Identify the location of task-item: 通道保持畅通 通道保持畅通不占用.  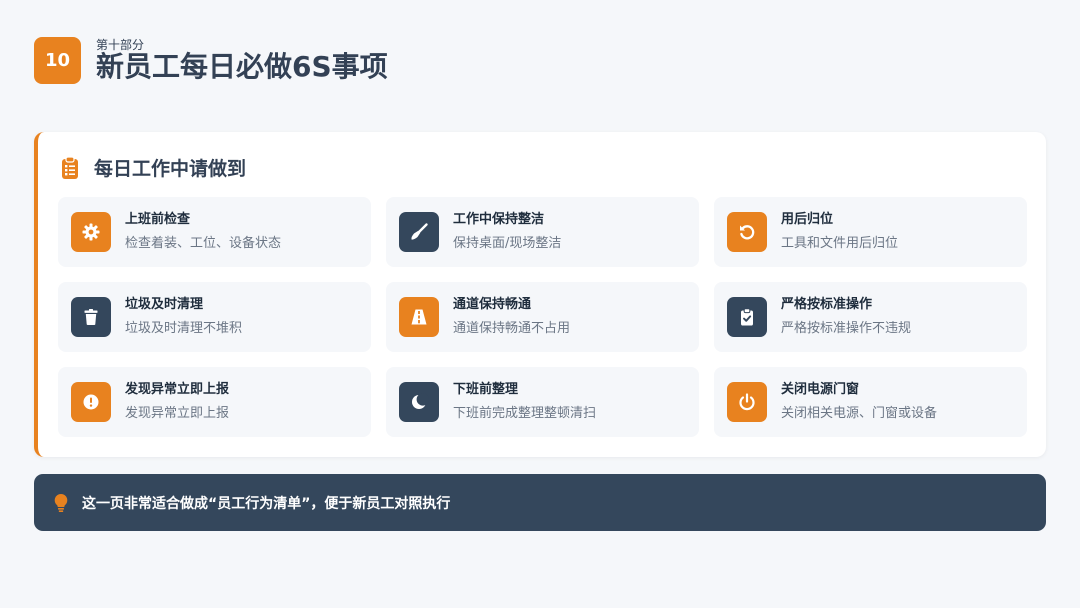
(542, 317).